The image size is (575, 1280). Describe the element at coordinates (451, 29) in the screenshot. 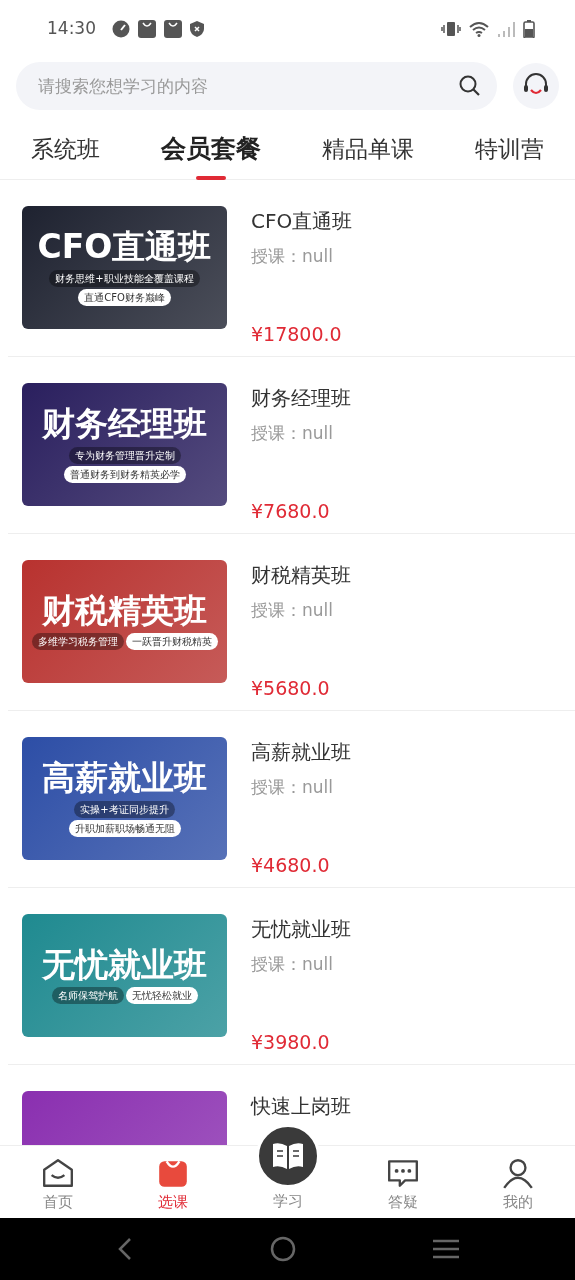

I see `vibrate-icon` at that location.